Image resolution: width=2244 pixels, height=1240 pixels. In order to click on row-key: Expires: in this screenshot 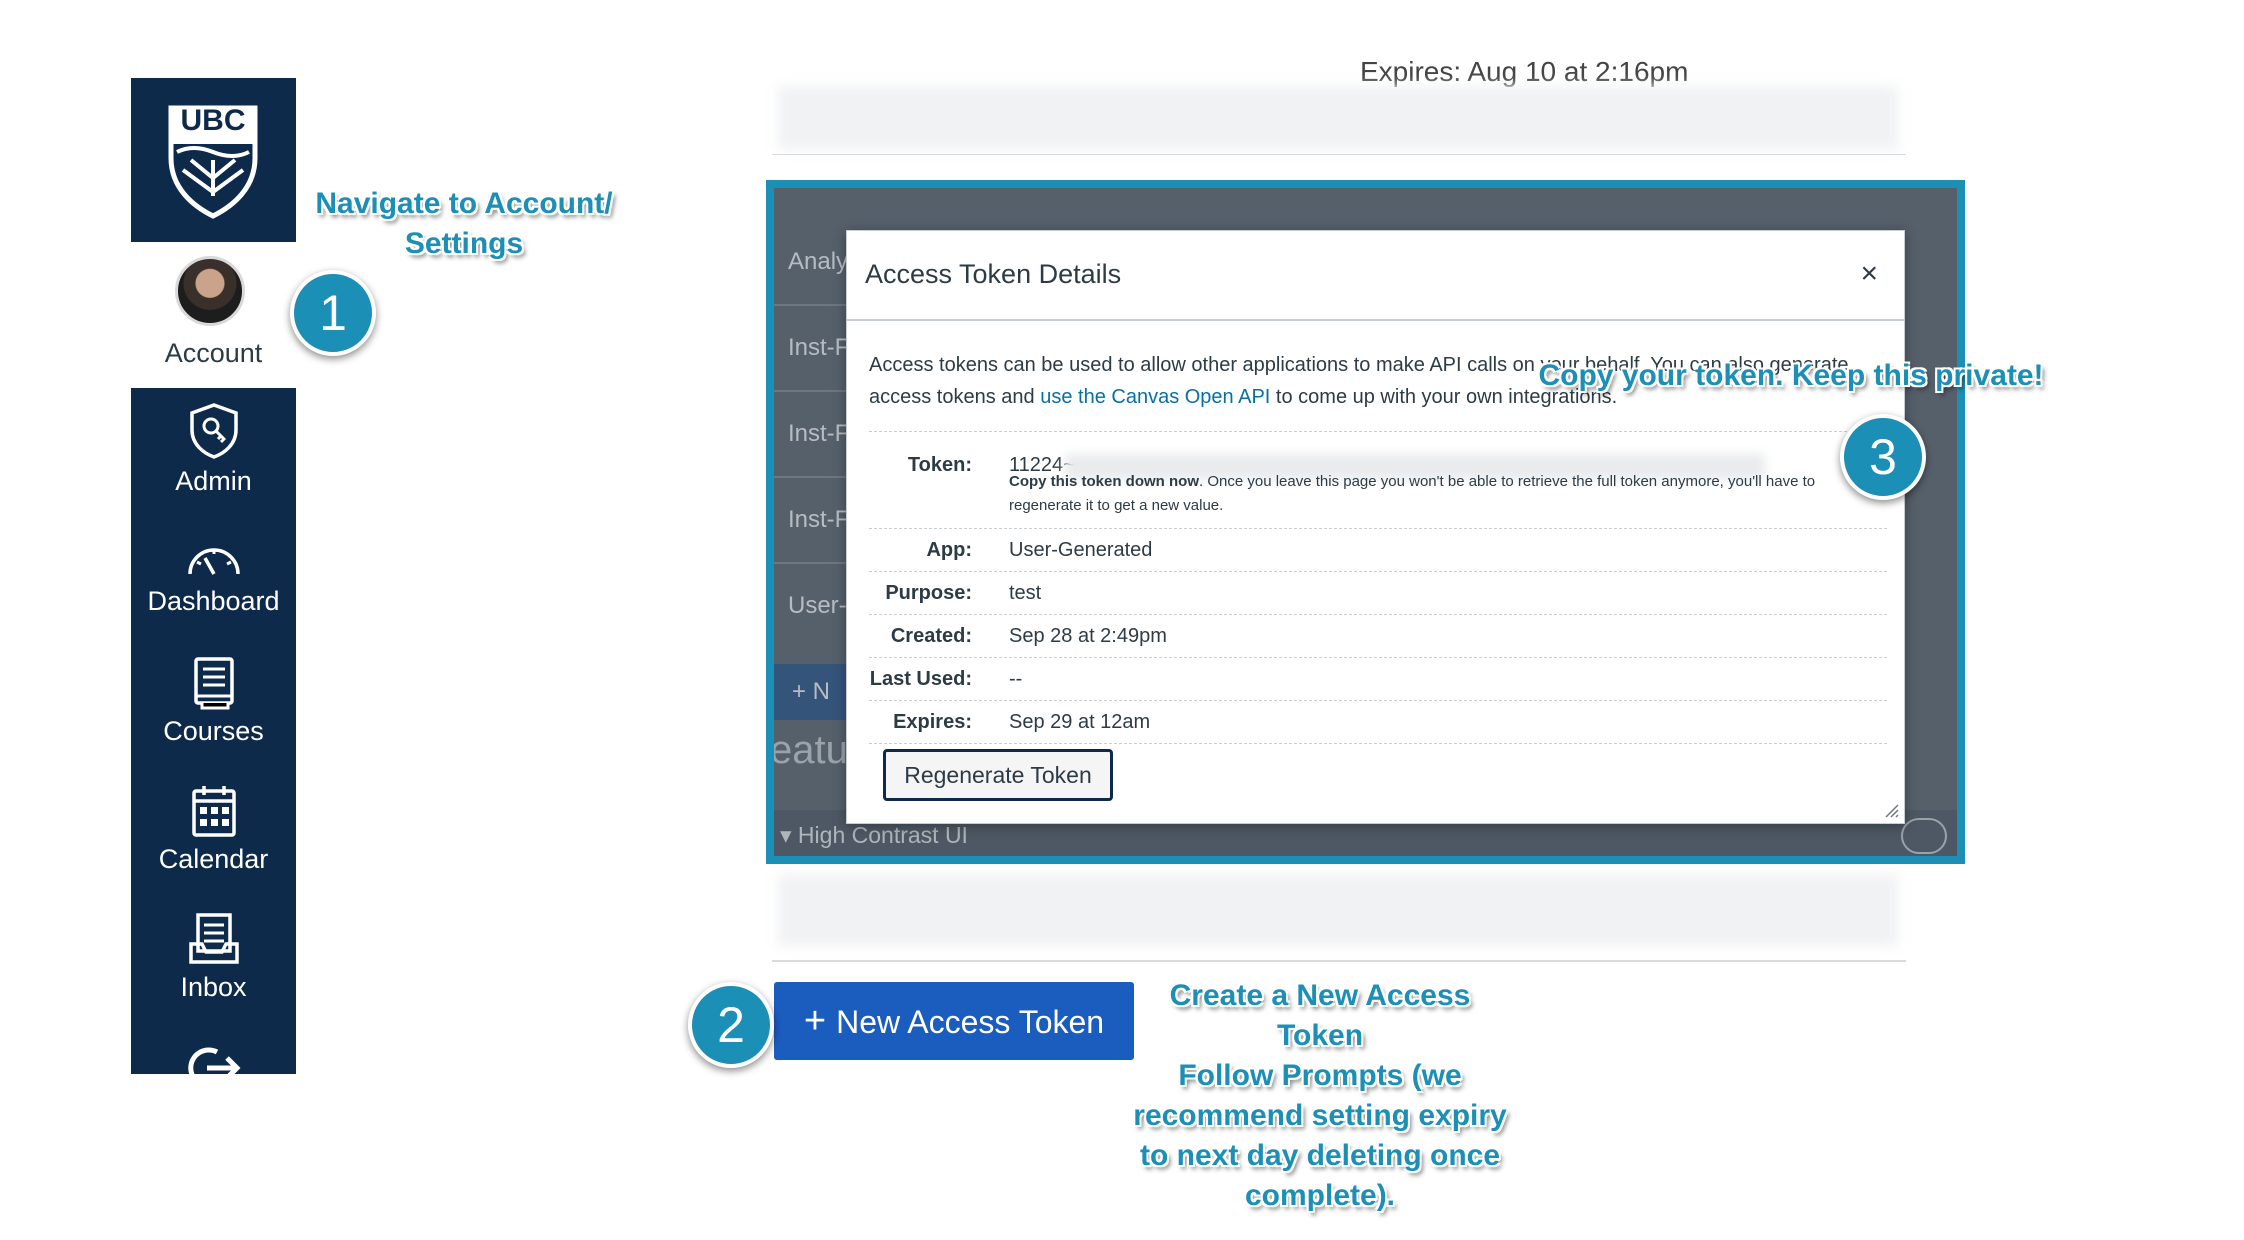, I will do `click(932, 722)`.